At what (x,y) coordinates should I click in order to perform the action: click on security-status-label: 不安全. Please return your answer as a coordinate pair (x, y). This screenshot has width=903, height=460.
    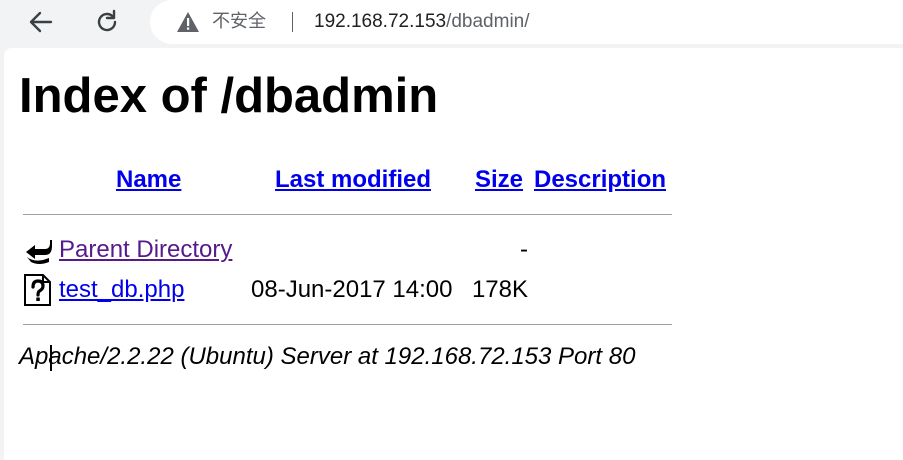
    Looking at the image, I should click on (239, 22).